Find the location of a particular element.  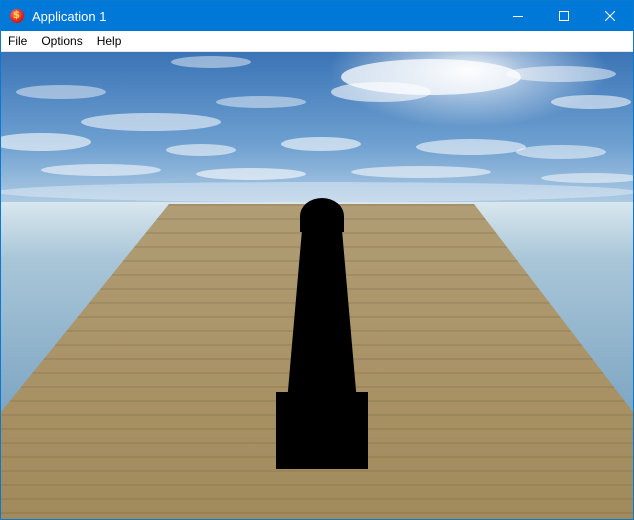

minimize-button is located at coordinates (518, 16).